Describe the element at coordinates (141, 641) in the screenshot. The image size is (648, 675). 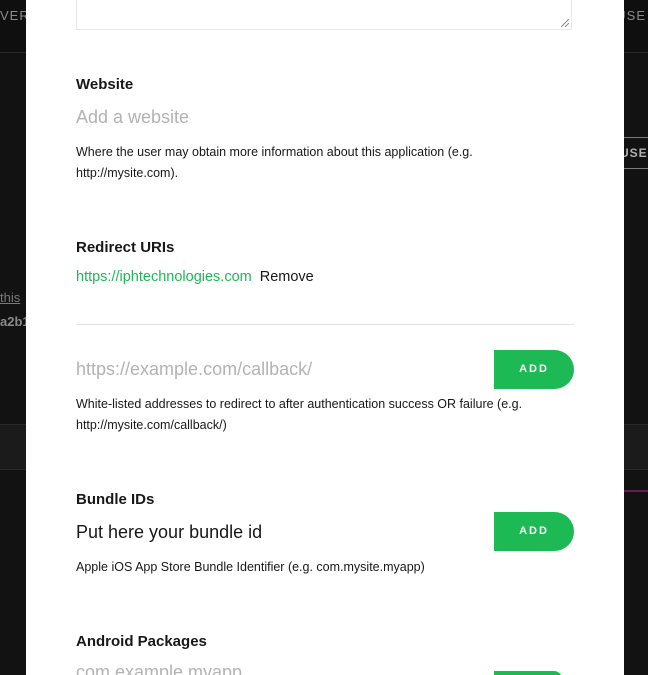
I see `android-packages-label: Android Packages` at that location.